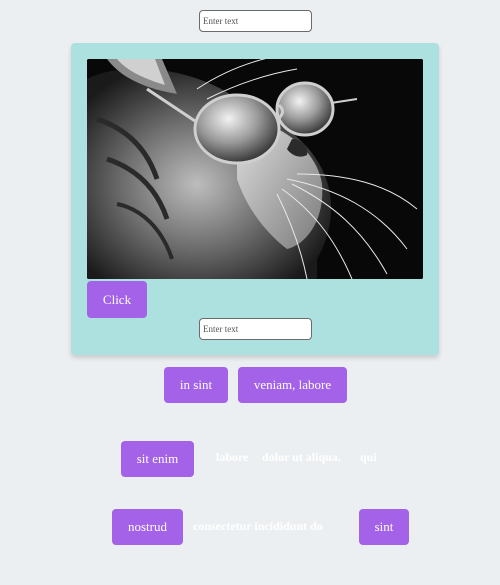  What do you see at coordinates (255, 21) in the screenshot?
I see `top-text-input` at bounding box center [255, 21].